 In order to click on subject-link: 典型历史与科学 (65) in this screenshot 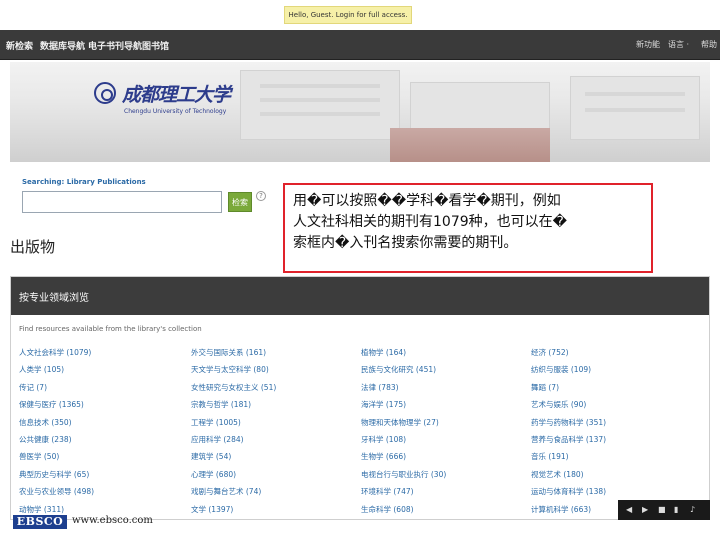, I will do `click(54, 474)`.